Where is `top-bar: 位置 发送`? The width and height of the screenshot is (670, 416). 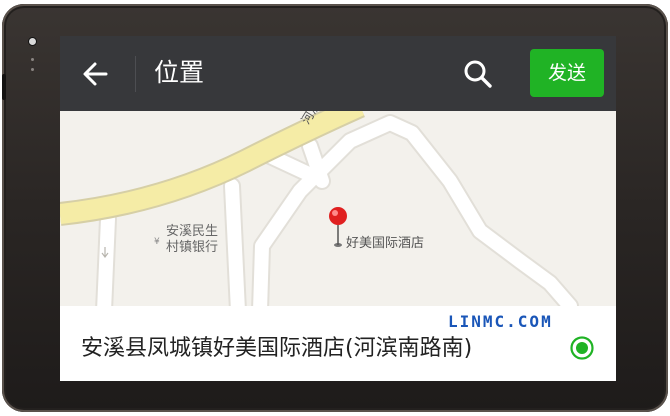 top-bar: 位置 发送 is located at coordinates (338, 73).